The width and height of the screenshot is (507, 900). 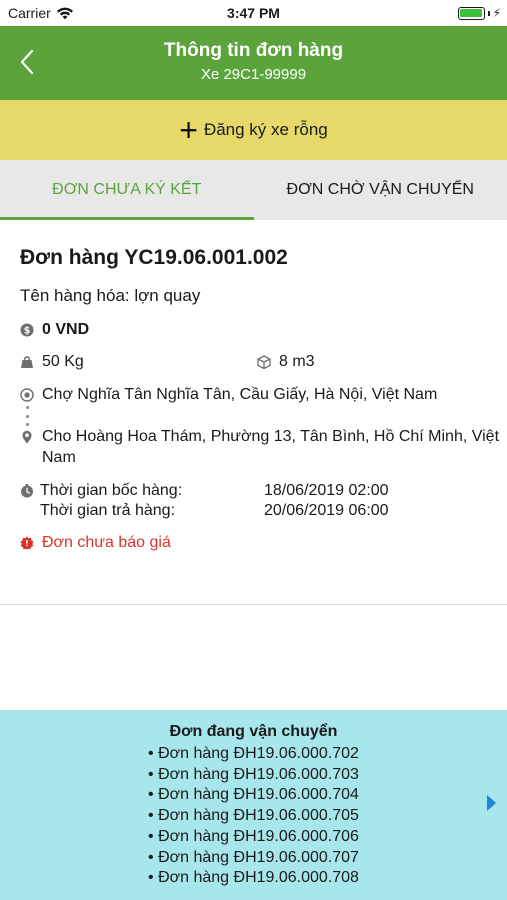 I want to click on page-title: Thông tin đơn hàng, so click(x=253, y=50).